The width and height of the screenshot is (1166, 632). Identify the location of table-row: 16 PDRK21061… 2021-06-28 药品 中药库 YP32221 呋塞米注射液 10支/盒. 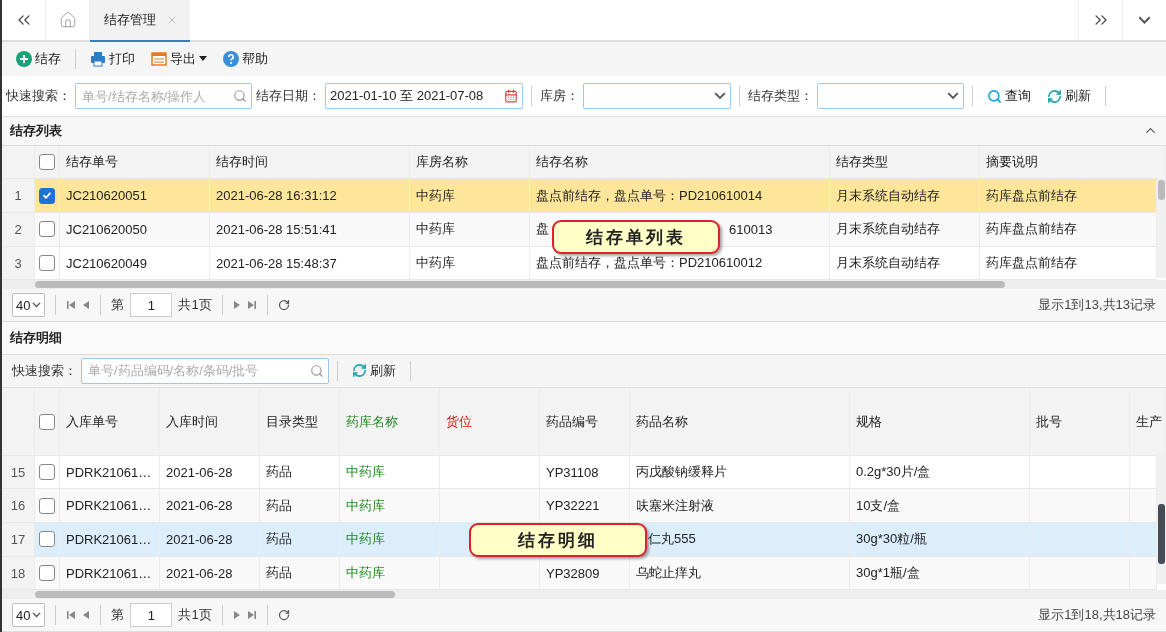
(579, 506).